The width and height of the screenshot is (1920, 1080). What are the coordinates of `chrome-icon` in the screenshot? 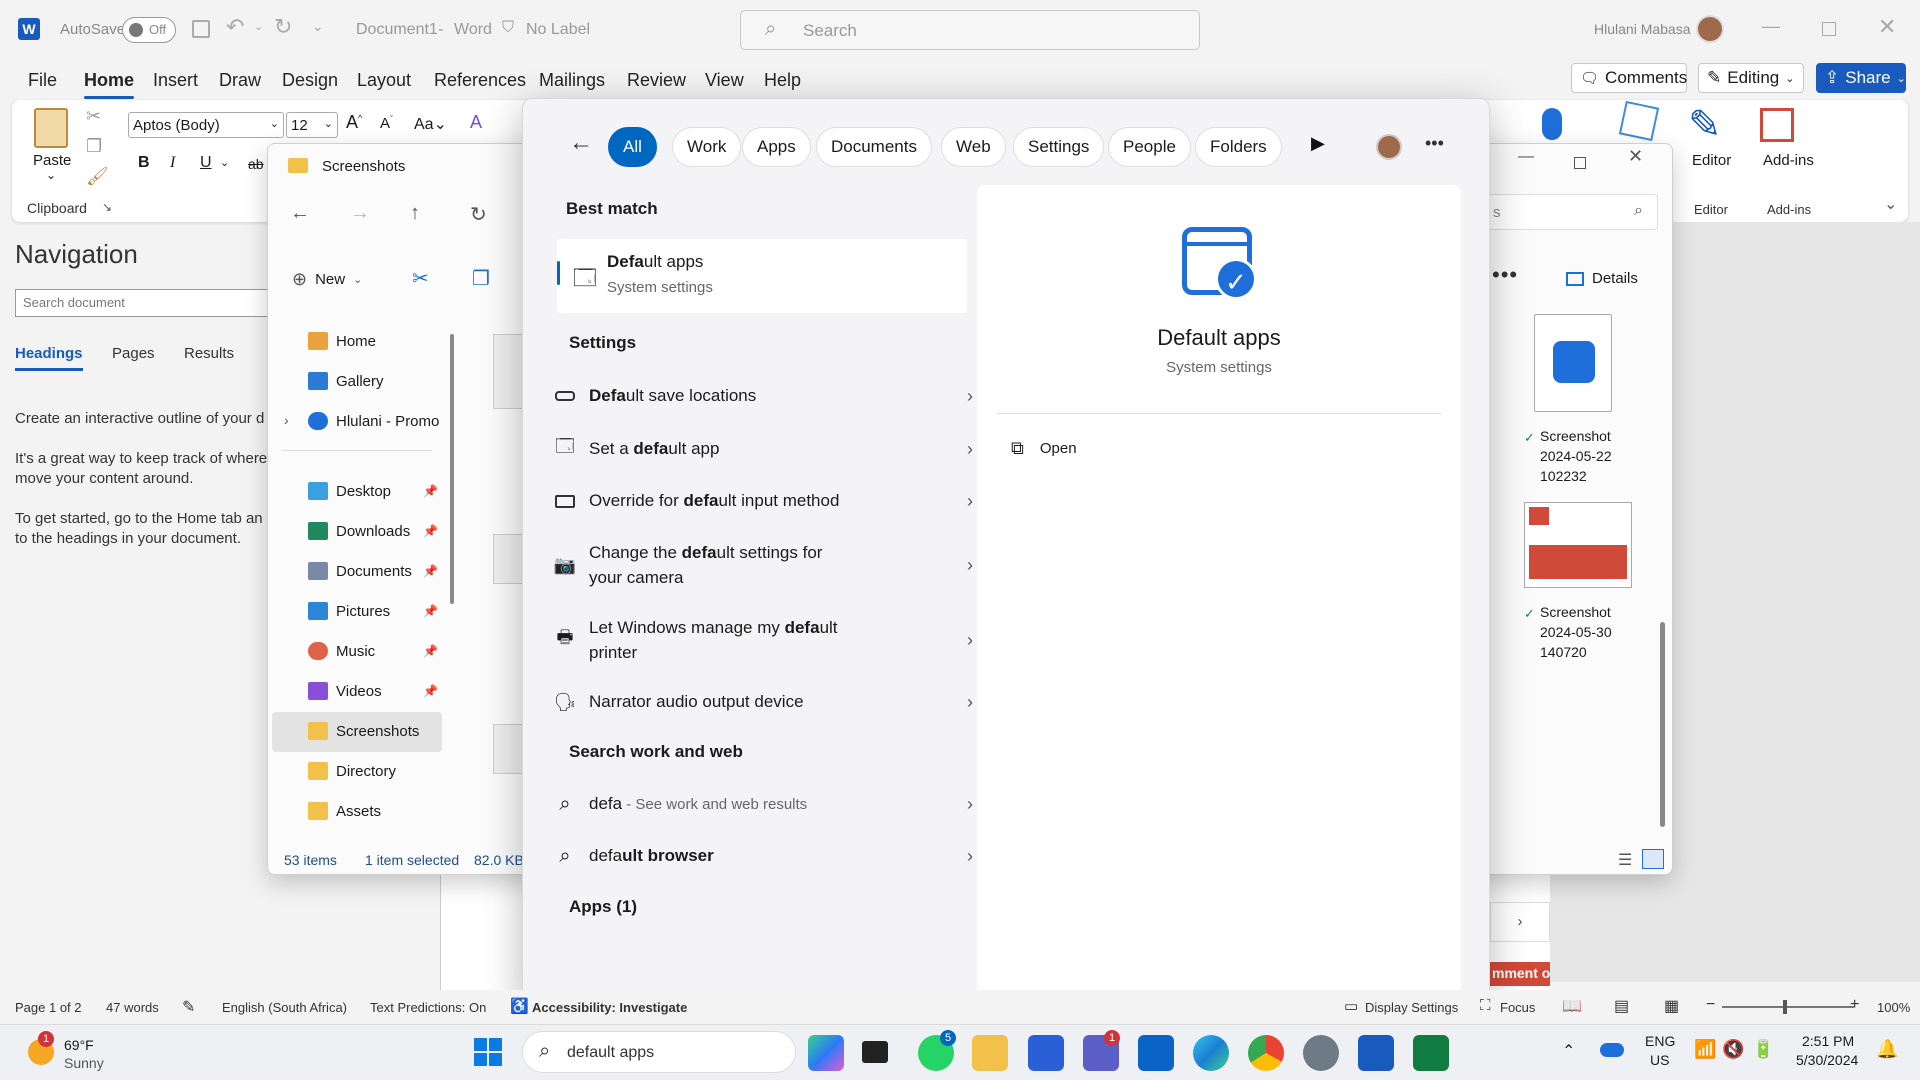 It's located at (1266, 1053).